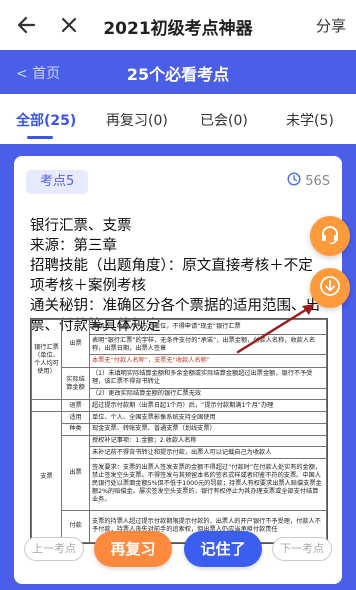 This screenshot has height=590, width=356. Describe the element at coordinates (73, 246) in the screenshot. I see `card-line-source: 来源：第三章` at that location.